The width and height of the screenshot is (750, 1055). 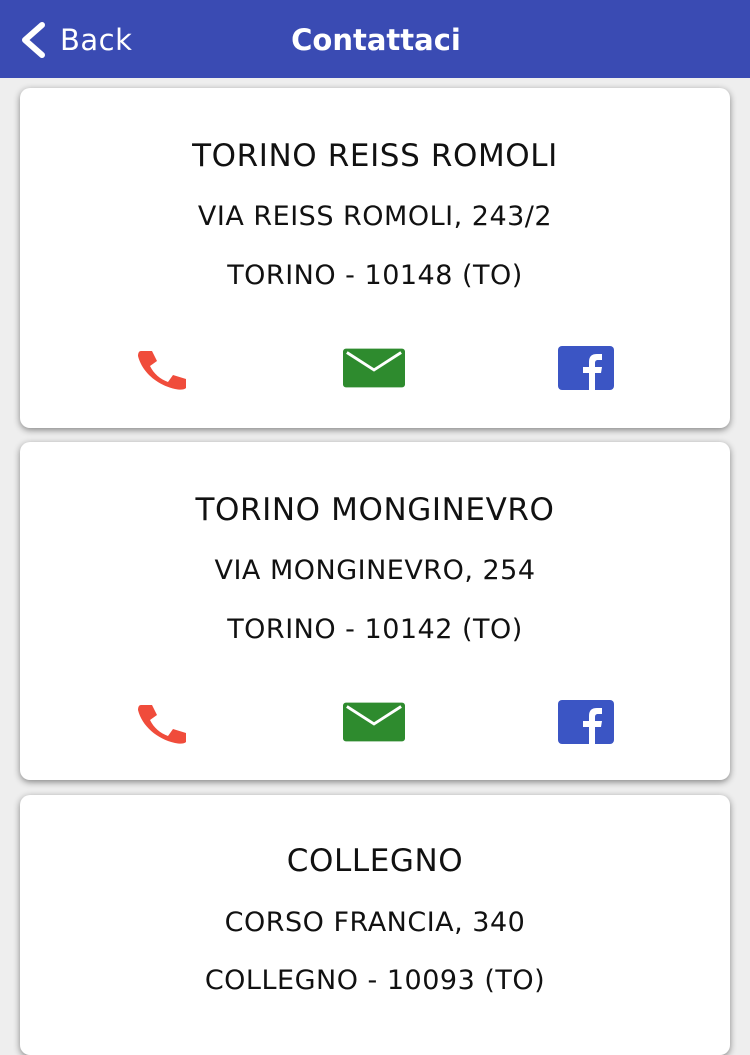 I want to click on location-city: TORINO - 10142 (TO), so click(x=375, y=629).